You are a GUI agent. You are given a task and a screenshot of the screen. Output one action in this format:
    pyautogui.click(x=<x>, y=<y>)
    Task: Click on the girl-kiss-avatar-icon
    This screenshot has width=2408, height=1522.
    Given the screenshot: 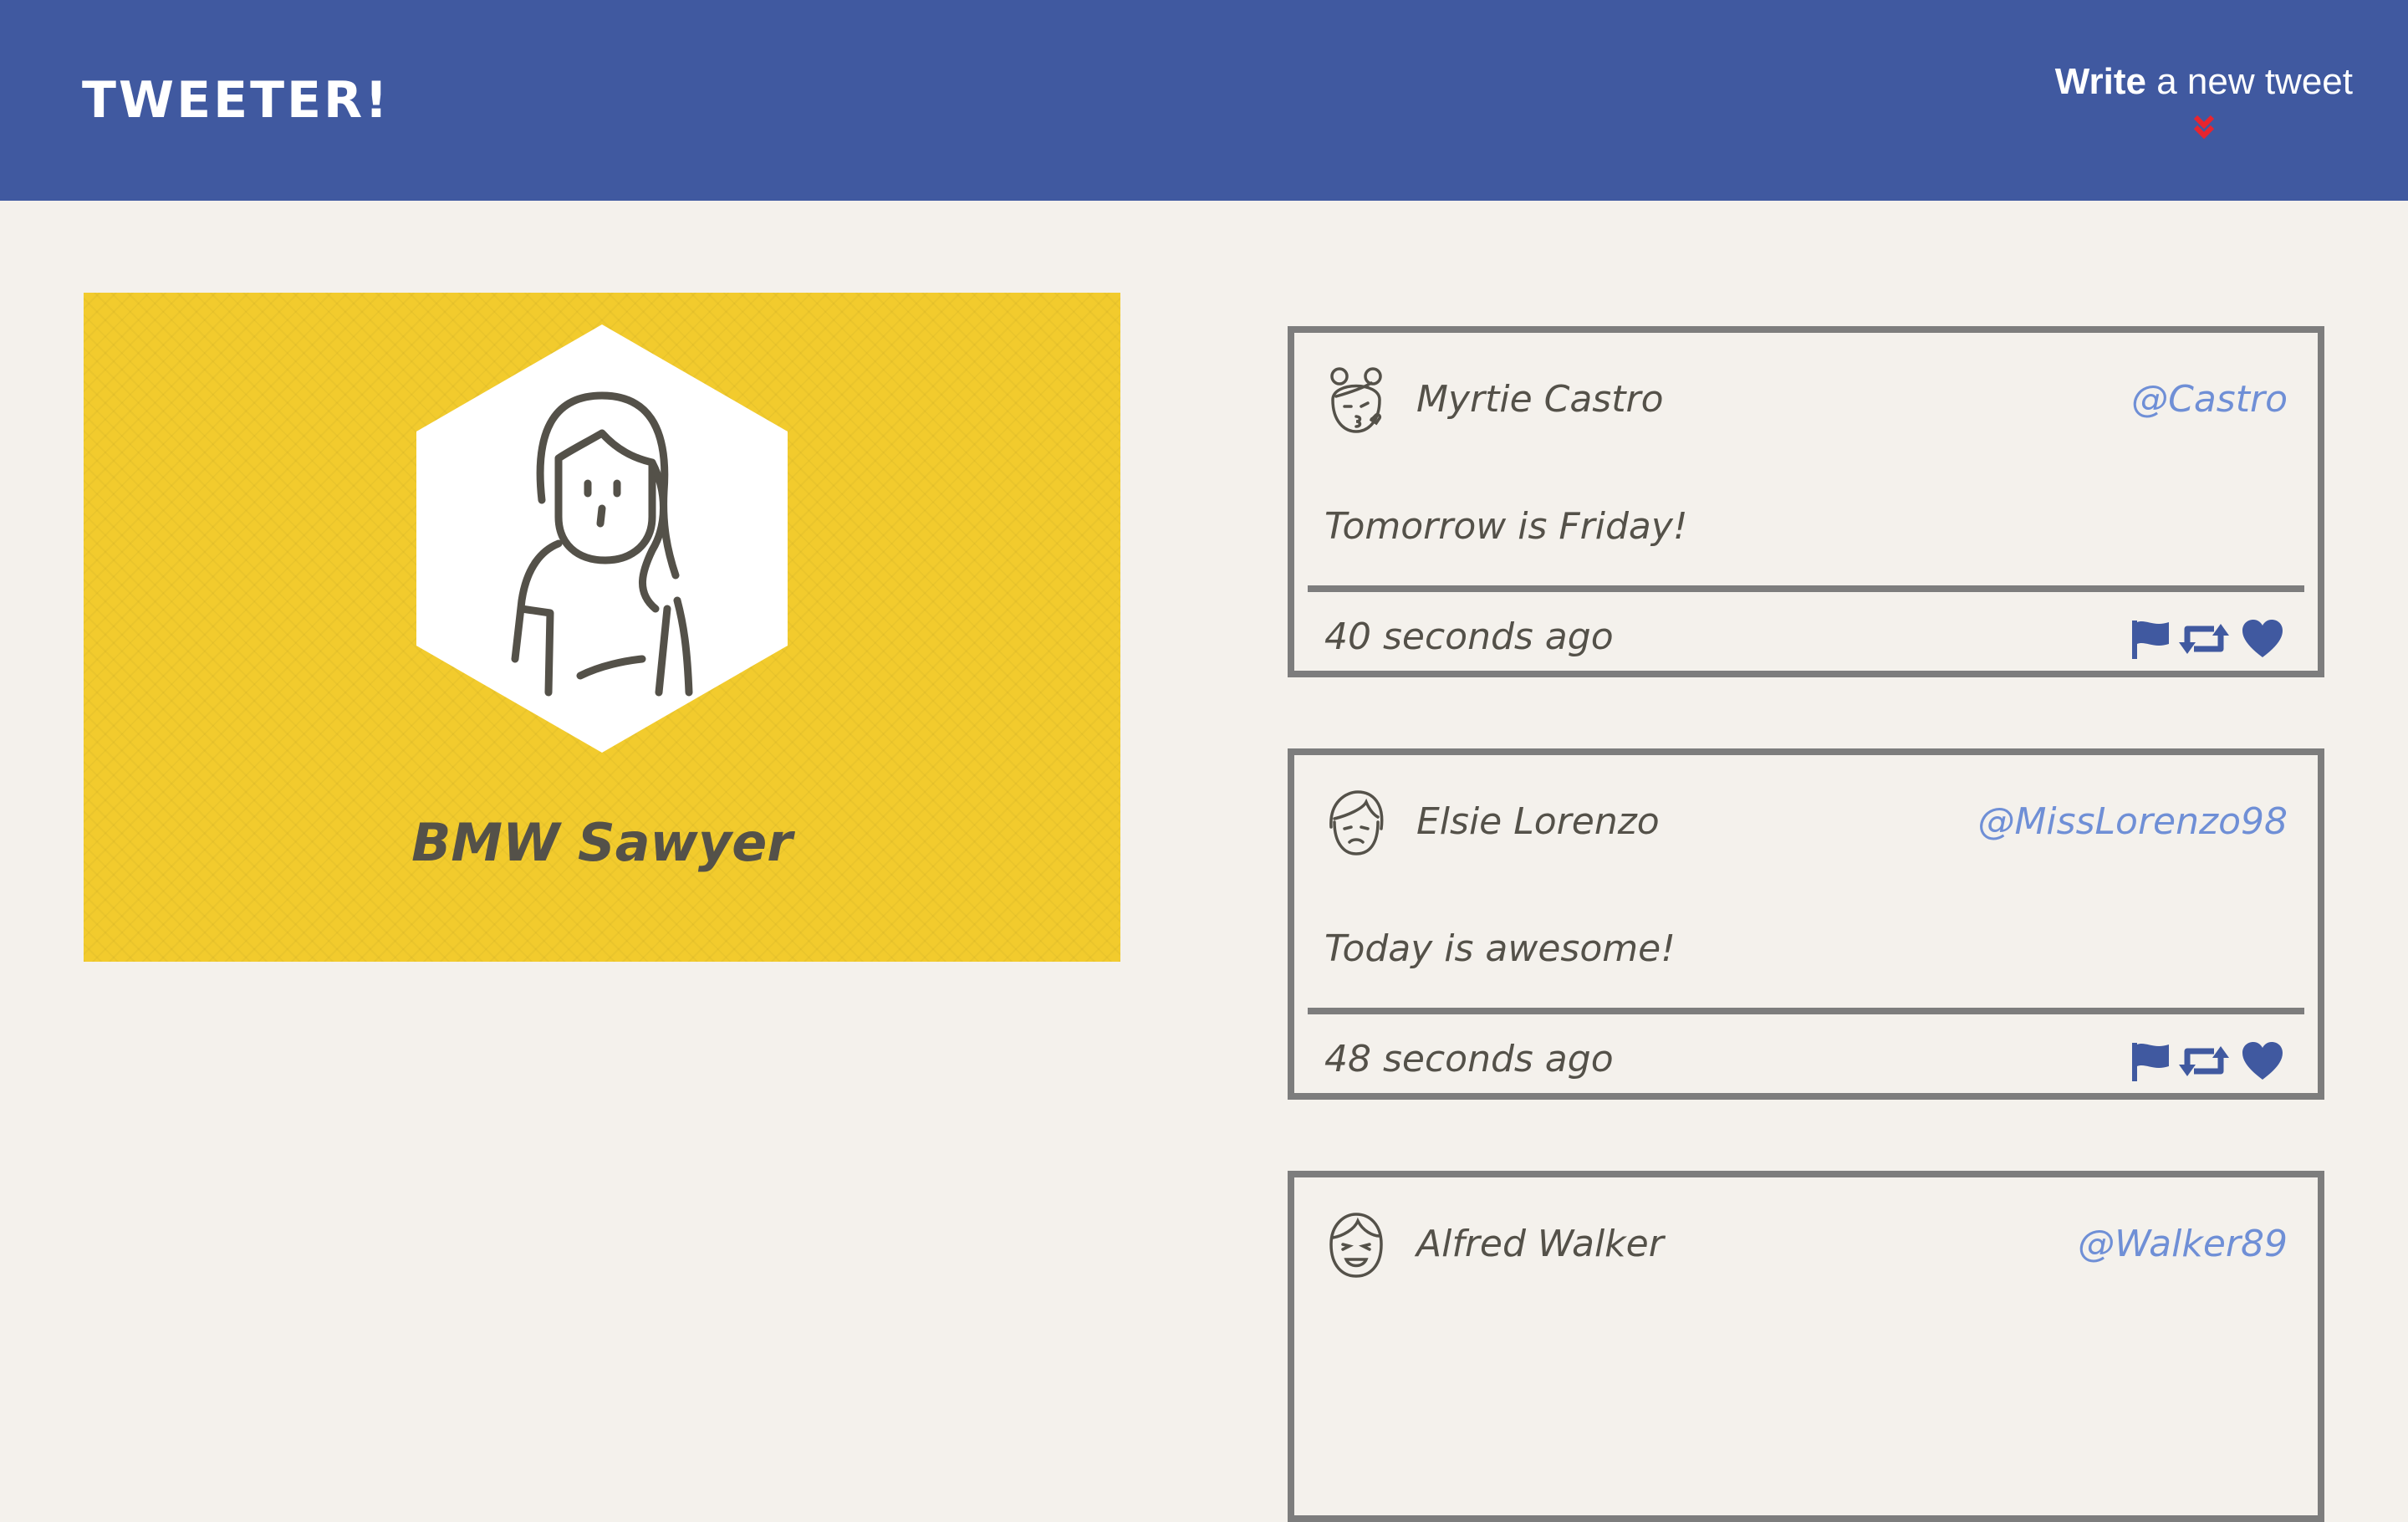 What is the action you would take?
    pyautogui.click(x=1356, y=400)
    